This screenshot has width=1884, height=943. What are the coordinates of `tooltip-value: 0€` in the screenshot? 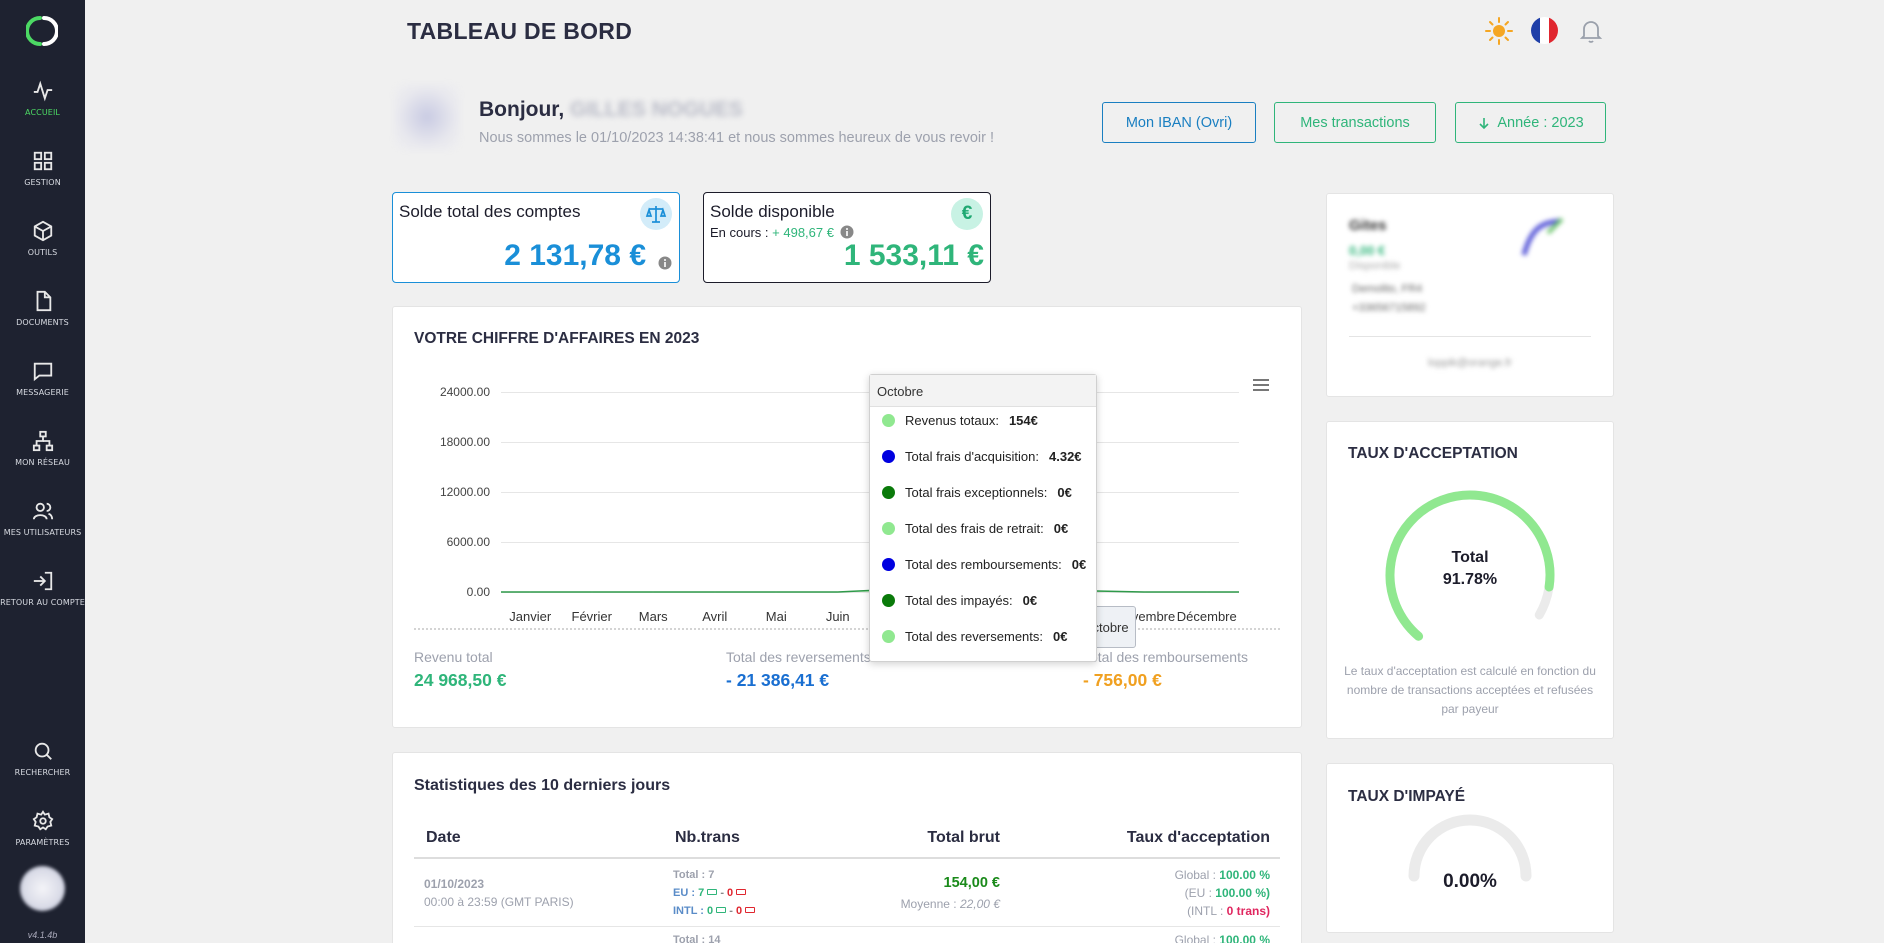 It's located at (1060, 636).